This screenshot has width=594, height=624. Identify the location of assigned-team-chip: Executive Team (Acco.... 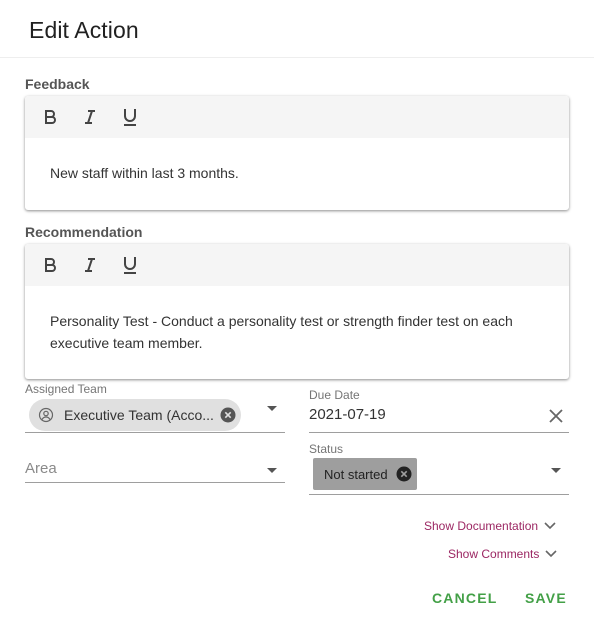
(135, 415).